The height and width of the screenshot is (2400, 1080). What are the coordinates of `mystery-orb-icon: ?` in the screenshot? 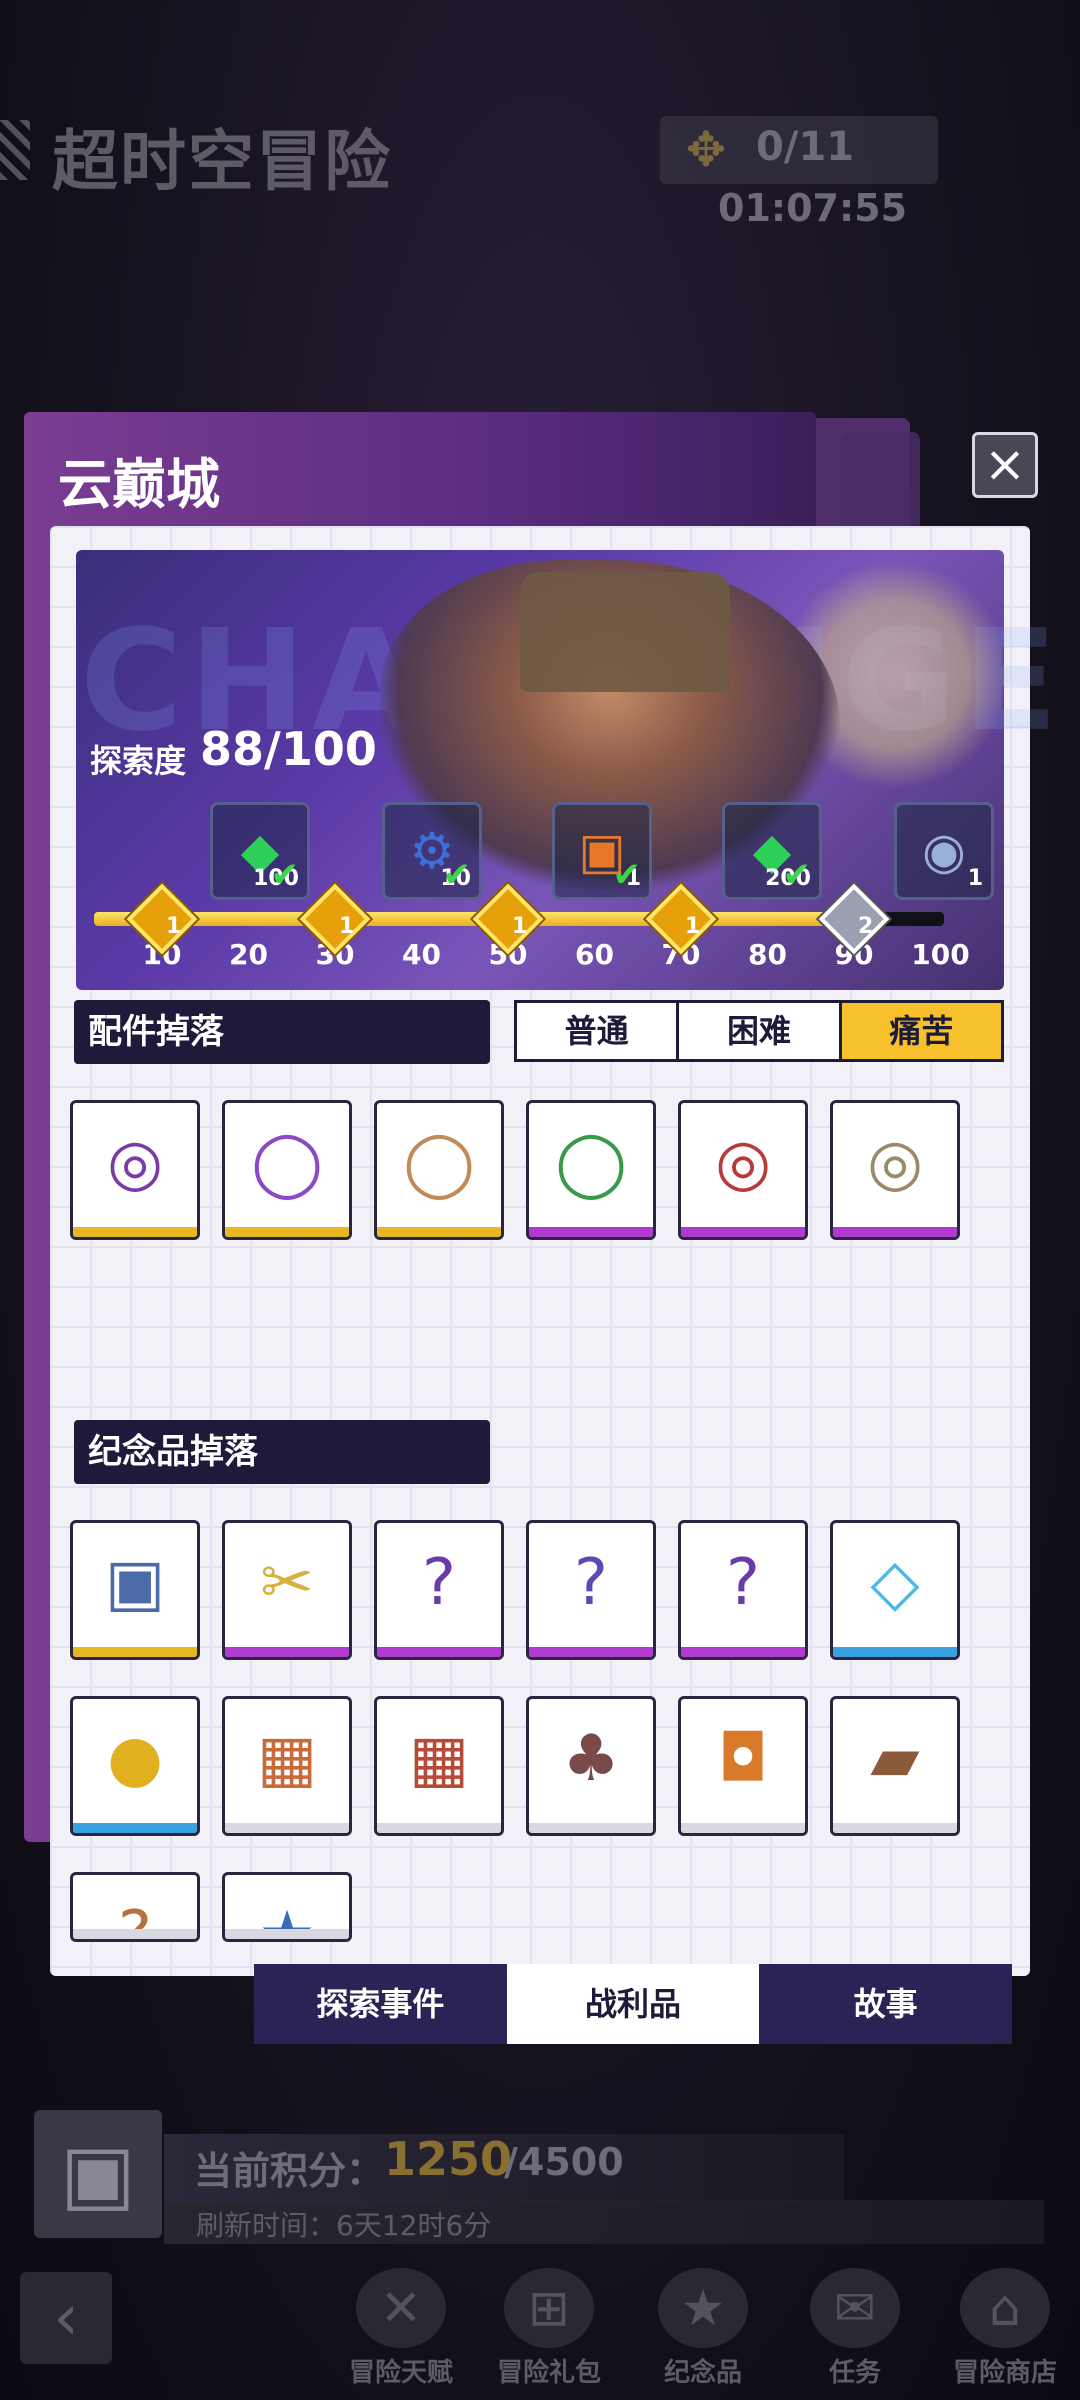 It's located at (591, 1583).